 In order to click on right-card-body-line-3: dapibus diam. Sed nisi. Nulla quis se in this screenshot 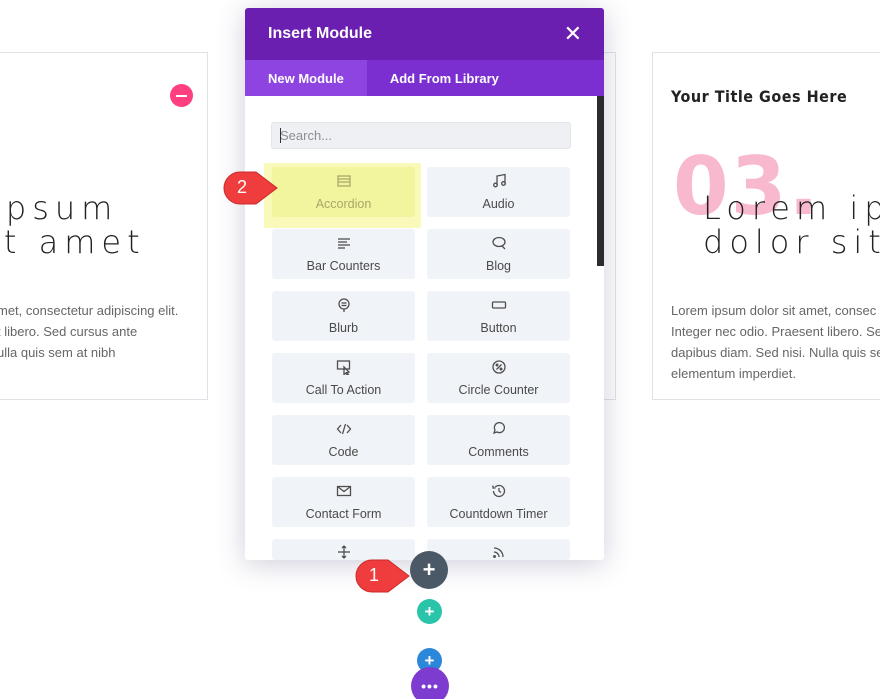, I will do `click(775, 352)`.